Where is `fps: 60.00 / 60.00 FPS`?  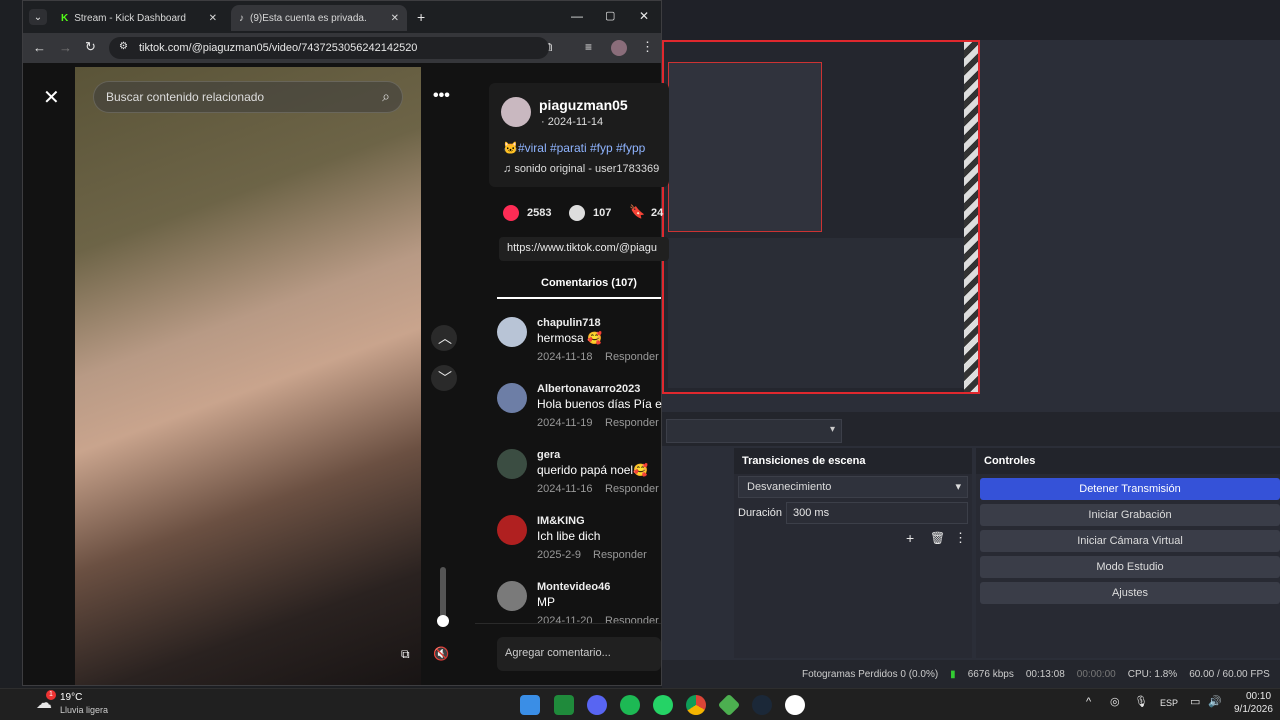 fps: 60.00 / 60.00 FPS is located at coordinates (1229, 674).